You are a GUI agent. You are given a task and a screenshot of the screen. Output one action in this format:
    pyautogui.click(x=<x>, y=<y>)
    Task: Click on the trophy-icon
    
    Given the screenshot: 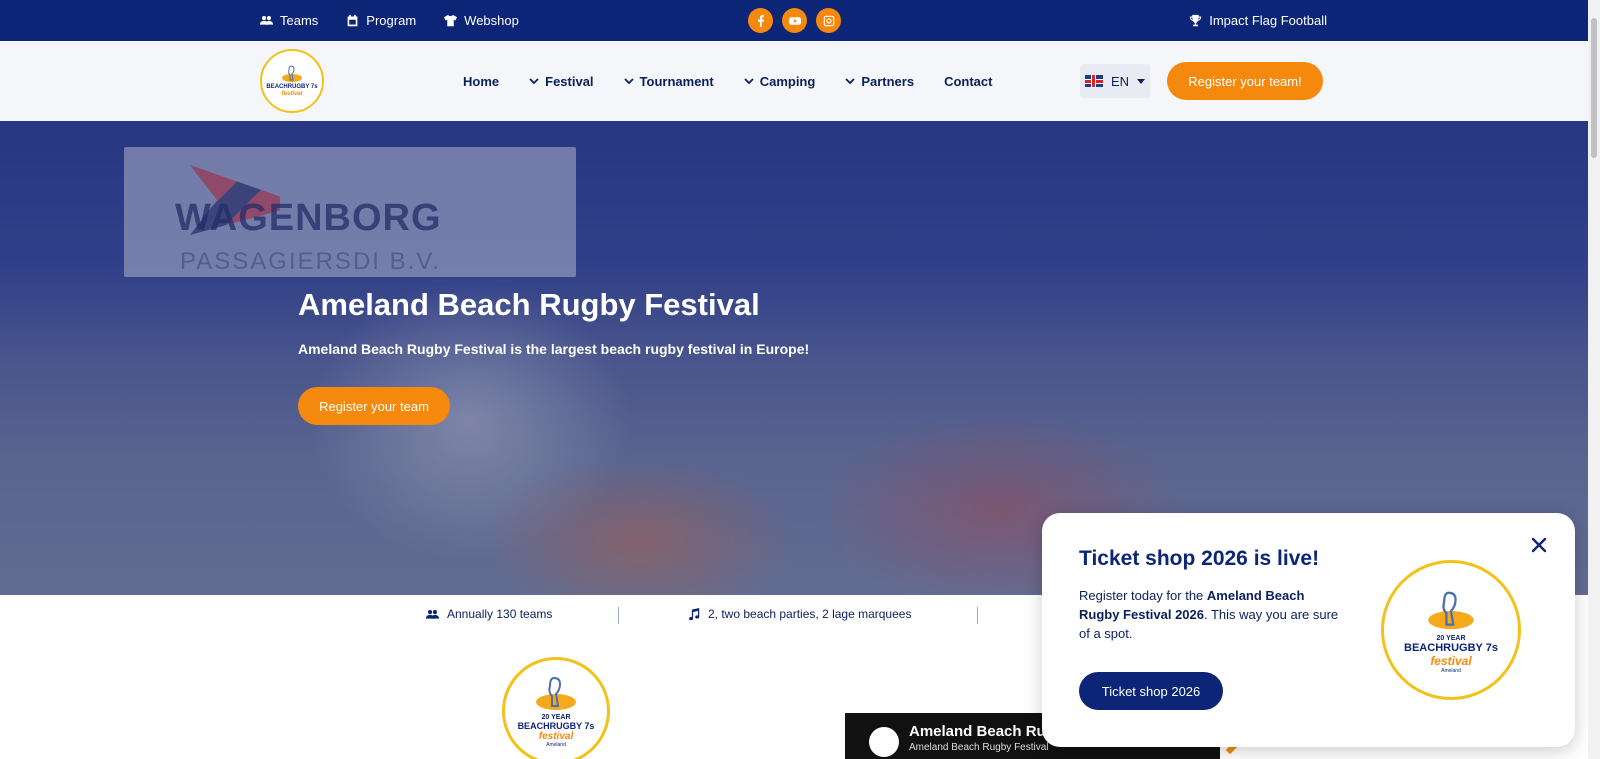 What is the action you would take?
    pyautogui.click(x=1196, y=20)
    